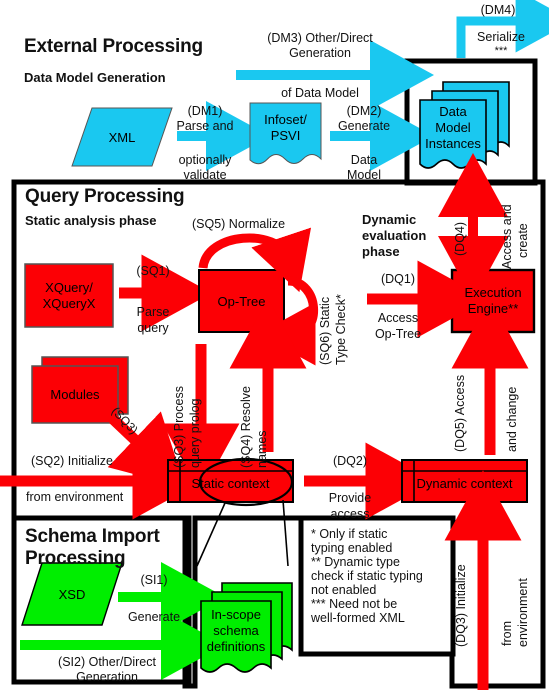  Describe the element at coordinates (205, 126) in the screenshot. I see `edge-label-dm1-line1: Parse and` at that location.